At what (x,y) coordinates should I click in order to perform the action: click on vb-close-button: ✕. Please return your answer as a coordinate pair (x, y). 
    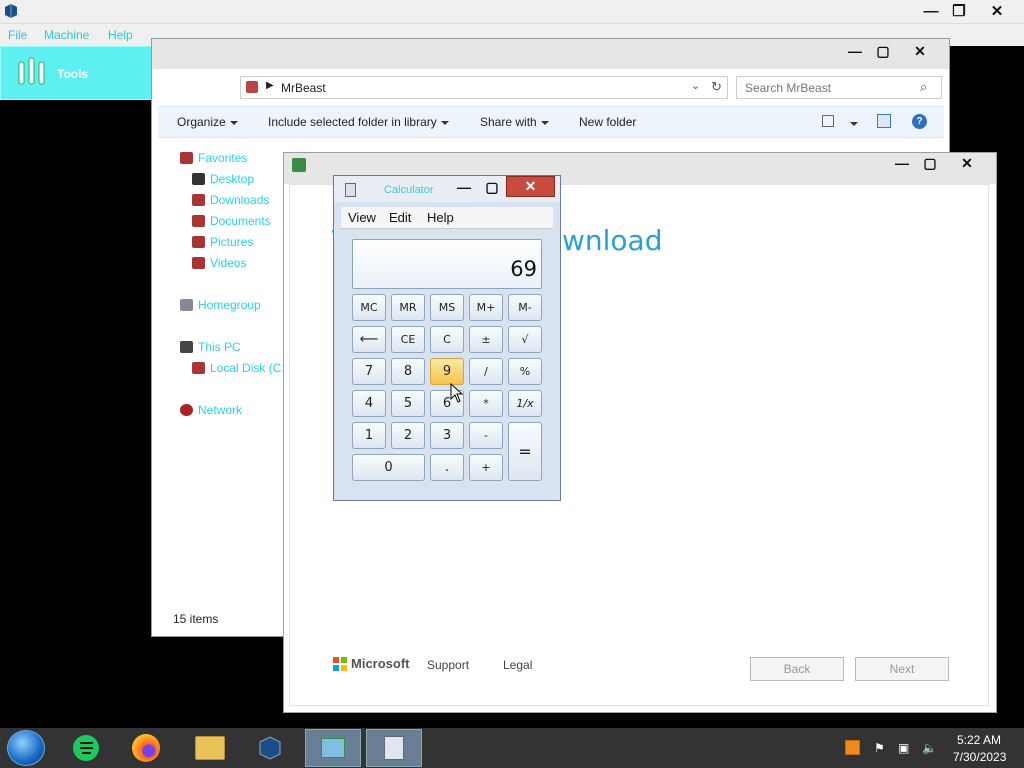
    Looking at the image, I should click on (997, 11).